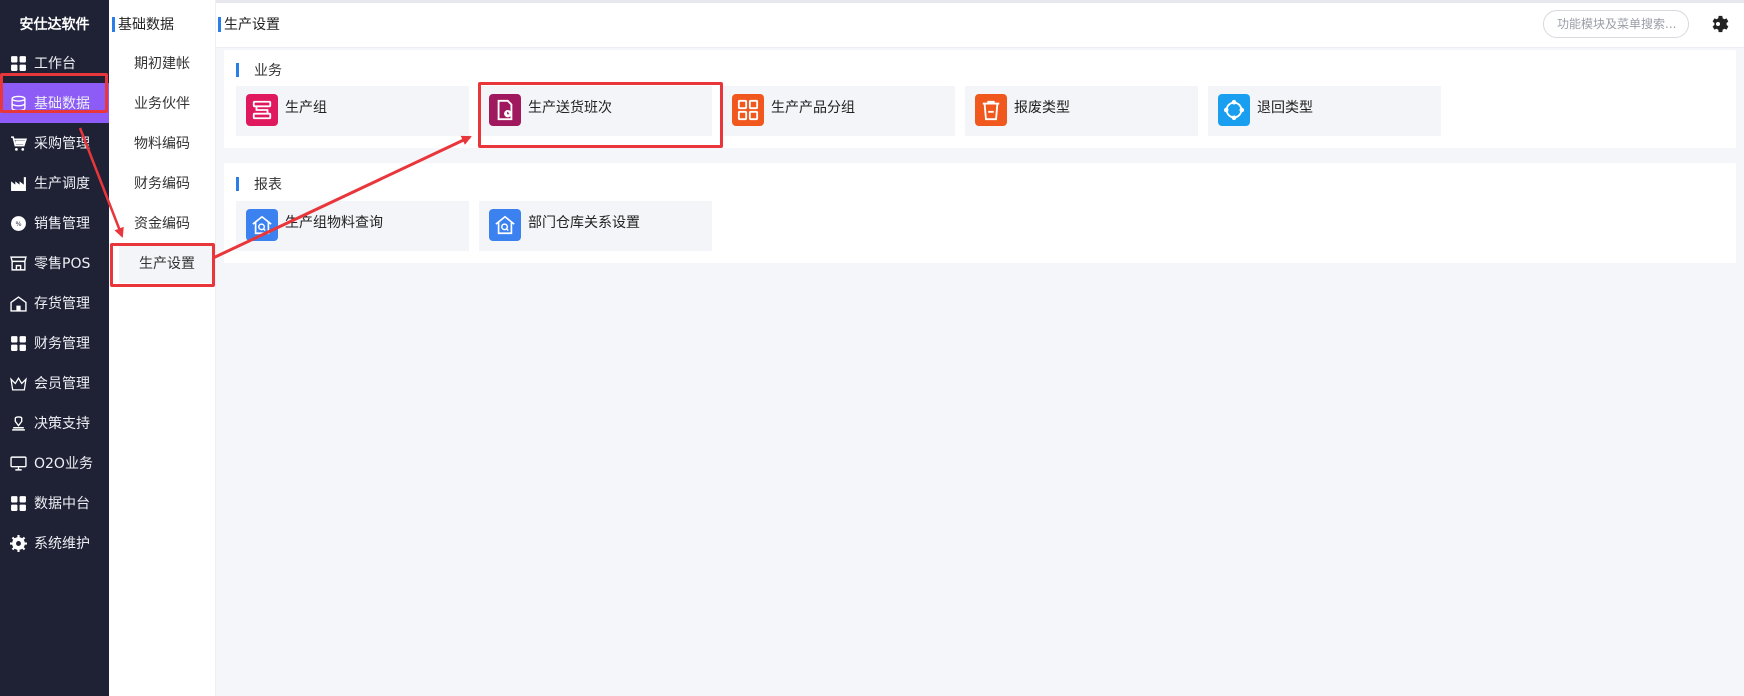  Describe the element at coordinates (352, 111) in the screenshot. I see `function-card: 生产组` at that location.